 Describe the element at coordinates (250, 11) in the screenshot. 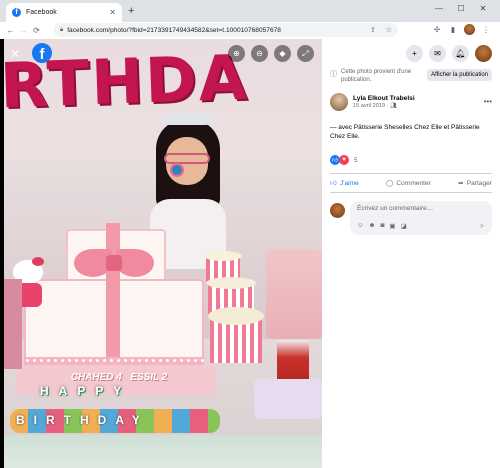

I see `tab-strip: f Facebook ✕ + — ☐ ✕` at that location.